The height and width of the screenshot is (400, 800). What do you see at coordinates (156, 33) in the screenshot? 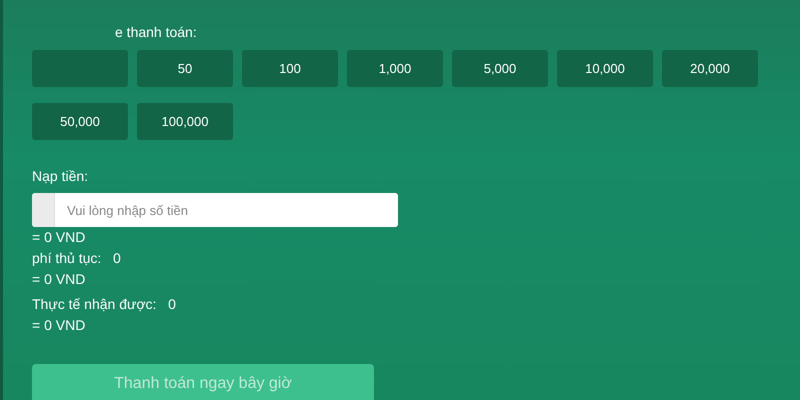
I see `amount-label: e thanh toán:` at bounding box center [156, 33].